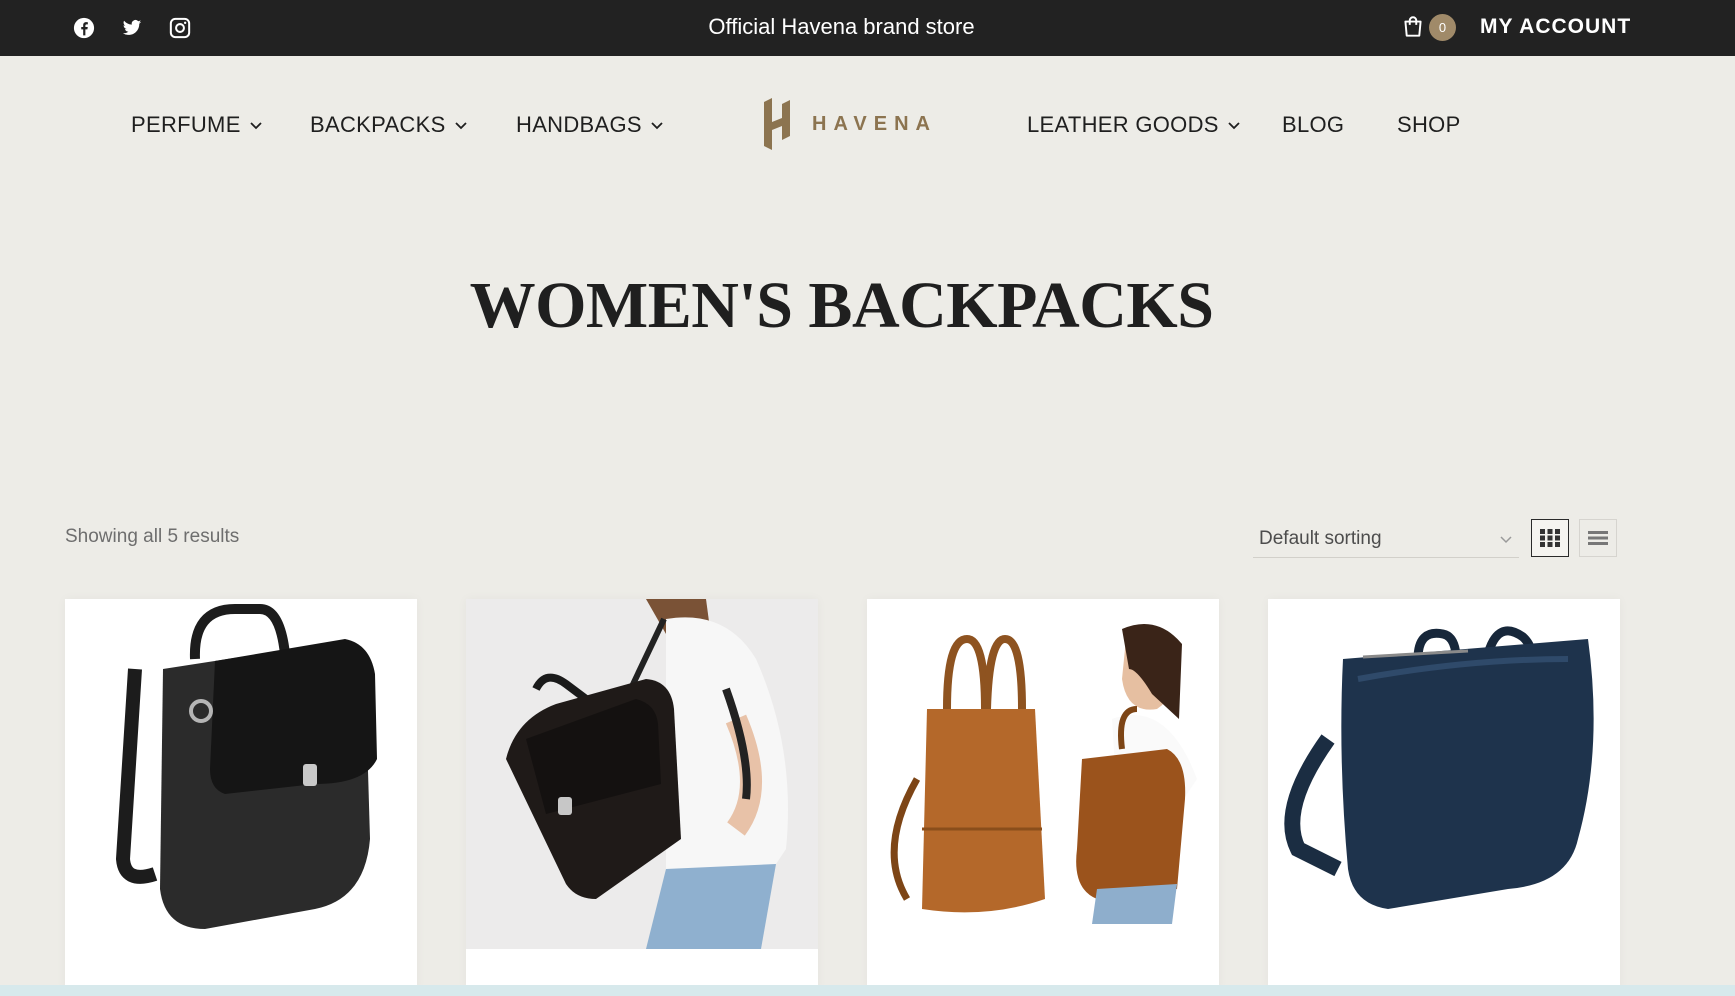 The image size is (1735, 996). Describe the element at coordinates (874, 123) in the screenshot. I see `logo-text: HAVENA` at that location.